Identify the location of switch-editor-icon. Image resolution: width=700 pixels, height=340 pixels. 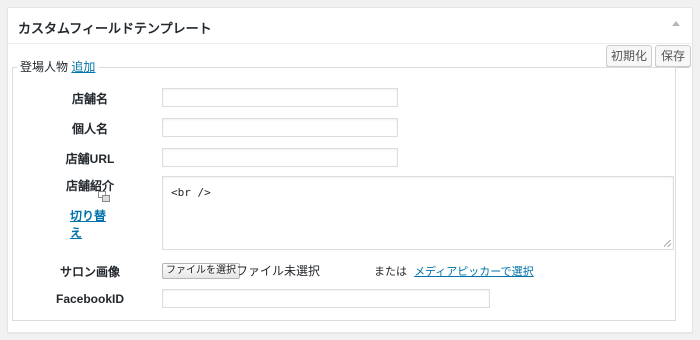
(104, 196).